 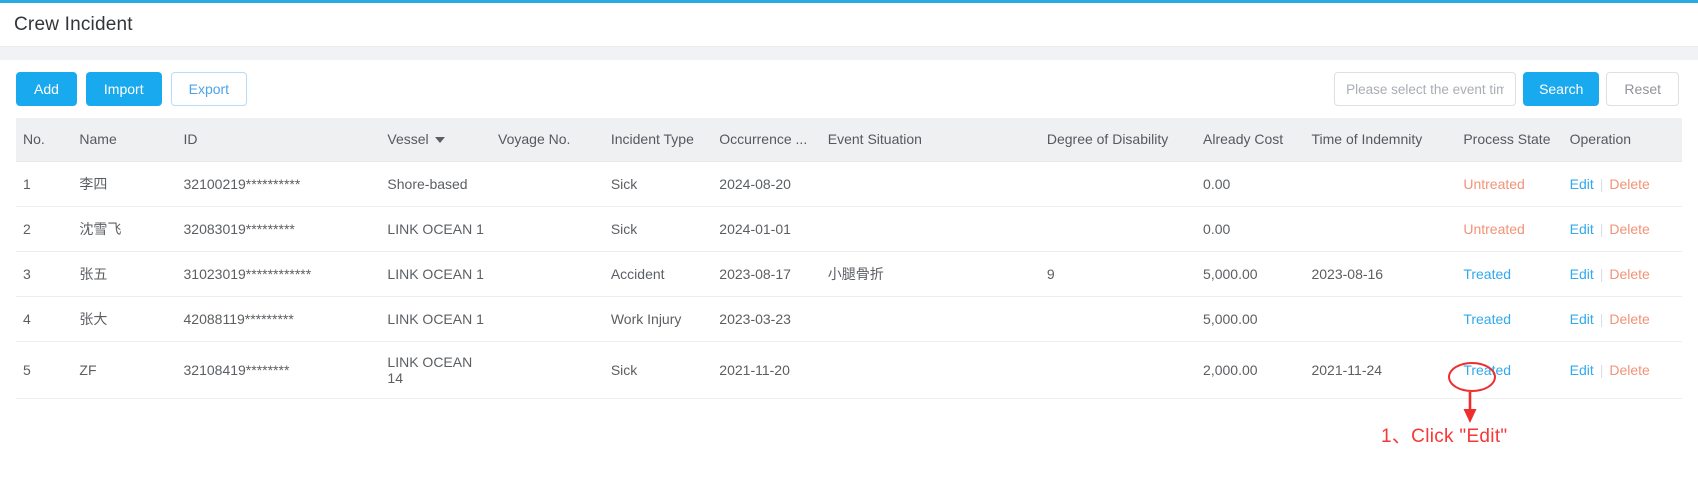 What do you see at coordinates (1425, 89) in the screenshot?
I see `event-time-input` at bounding box center [1425, 89].